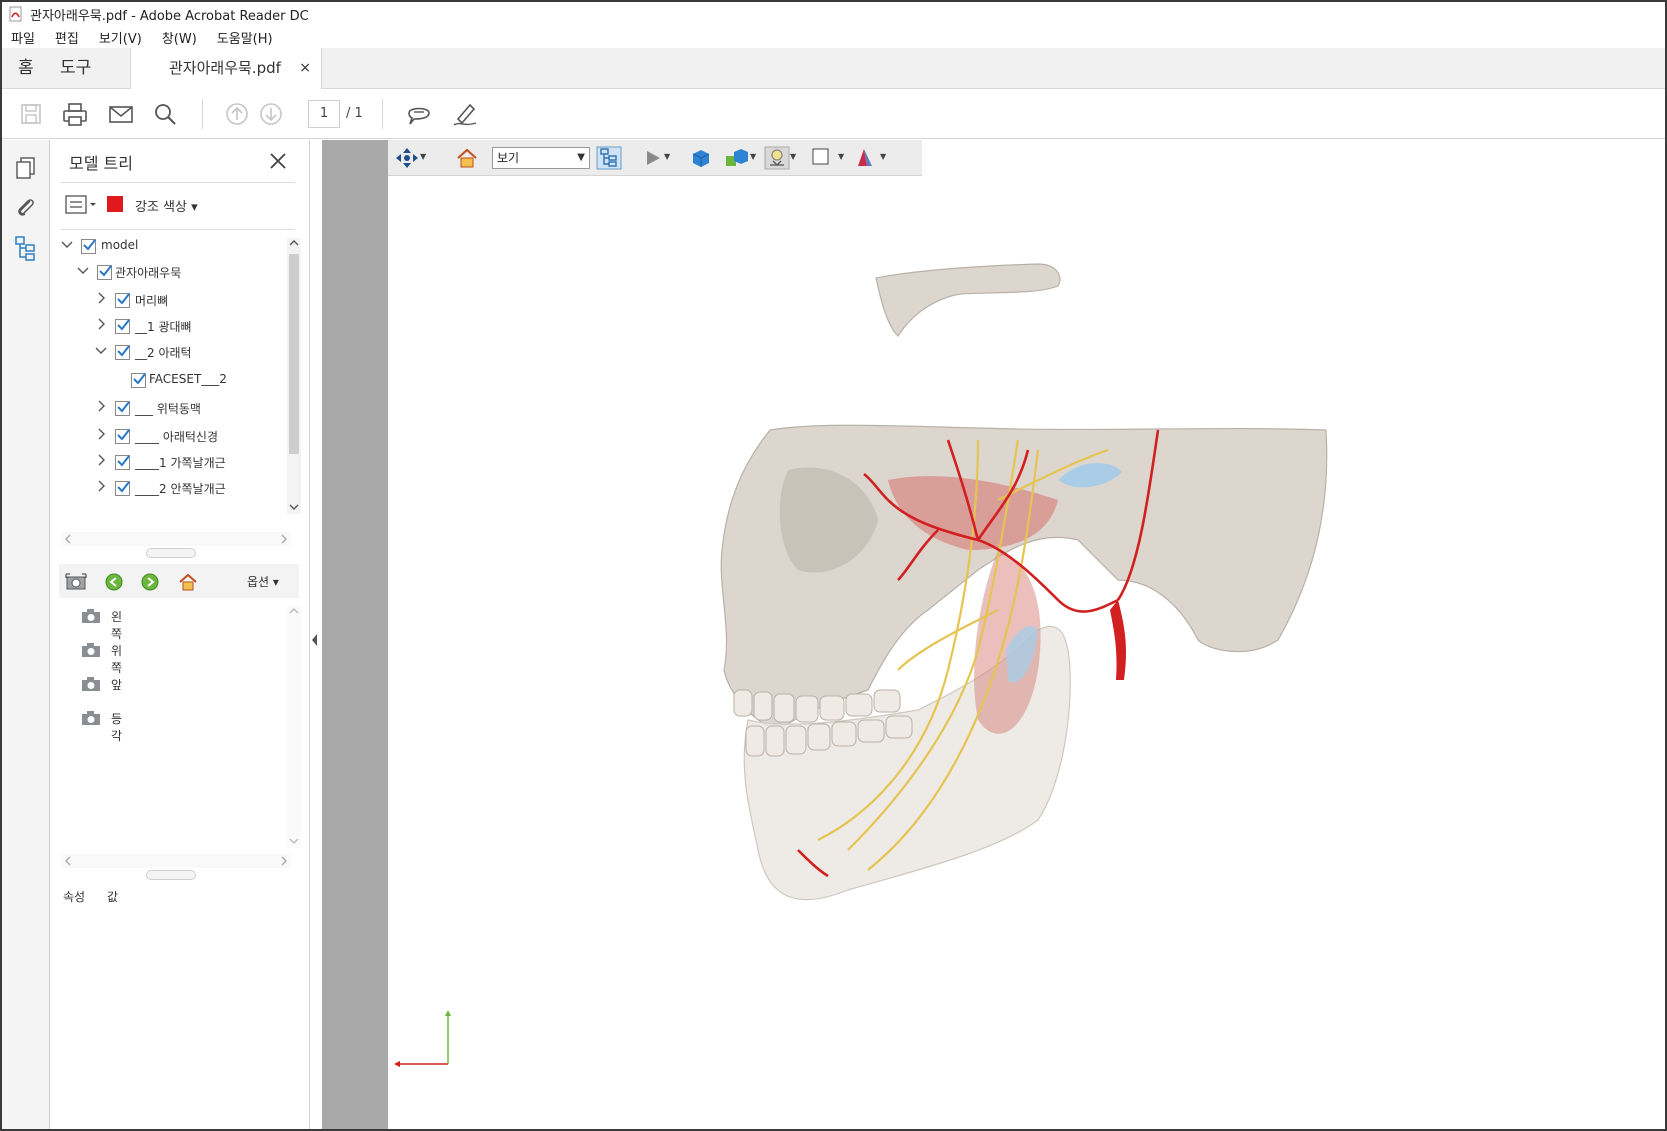 The height and width of the screenshot is (1131, 1667). Describe the element at coordinates (114, 582) in the screenshot. I see `previous-view-icon` at that location.